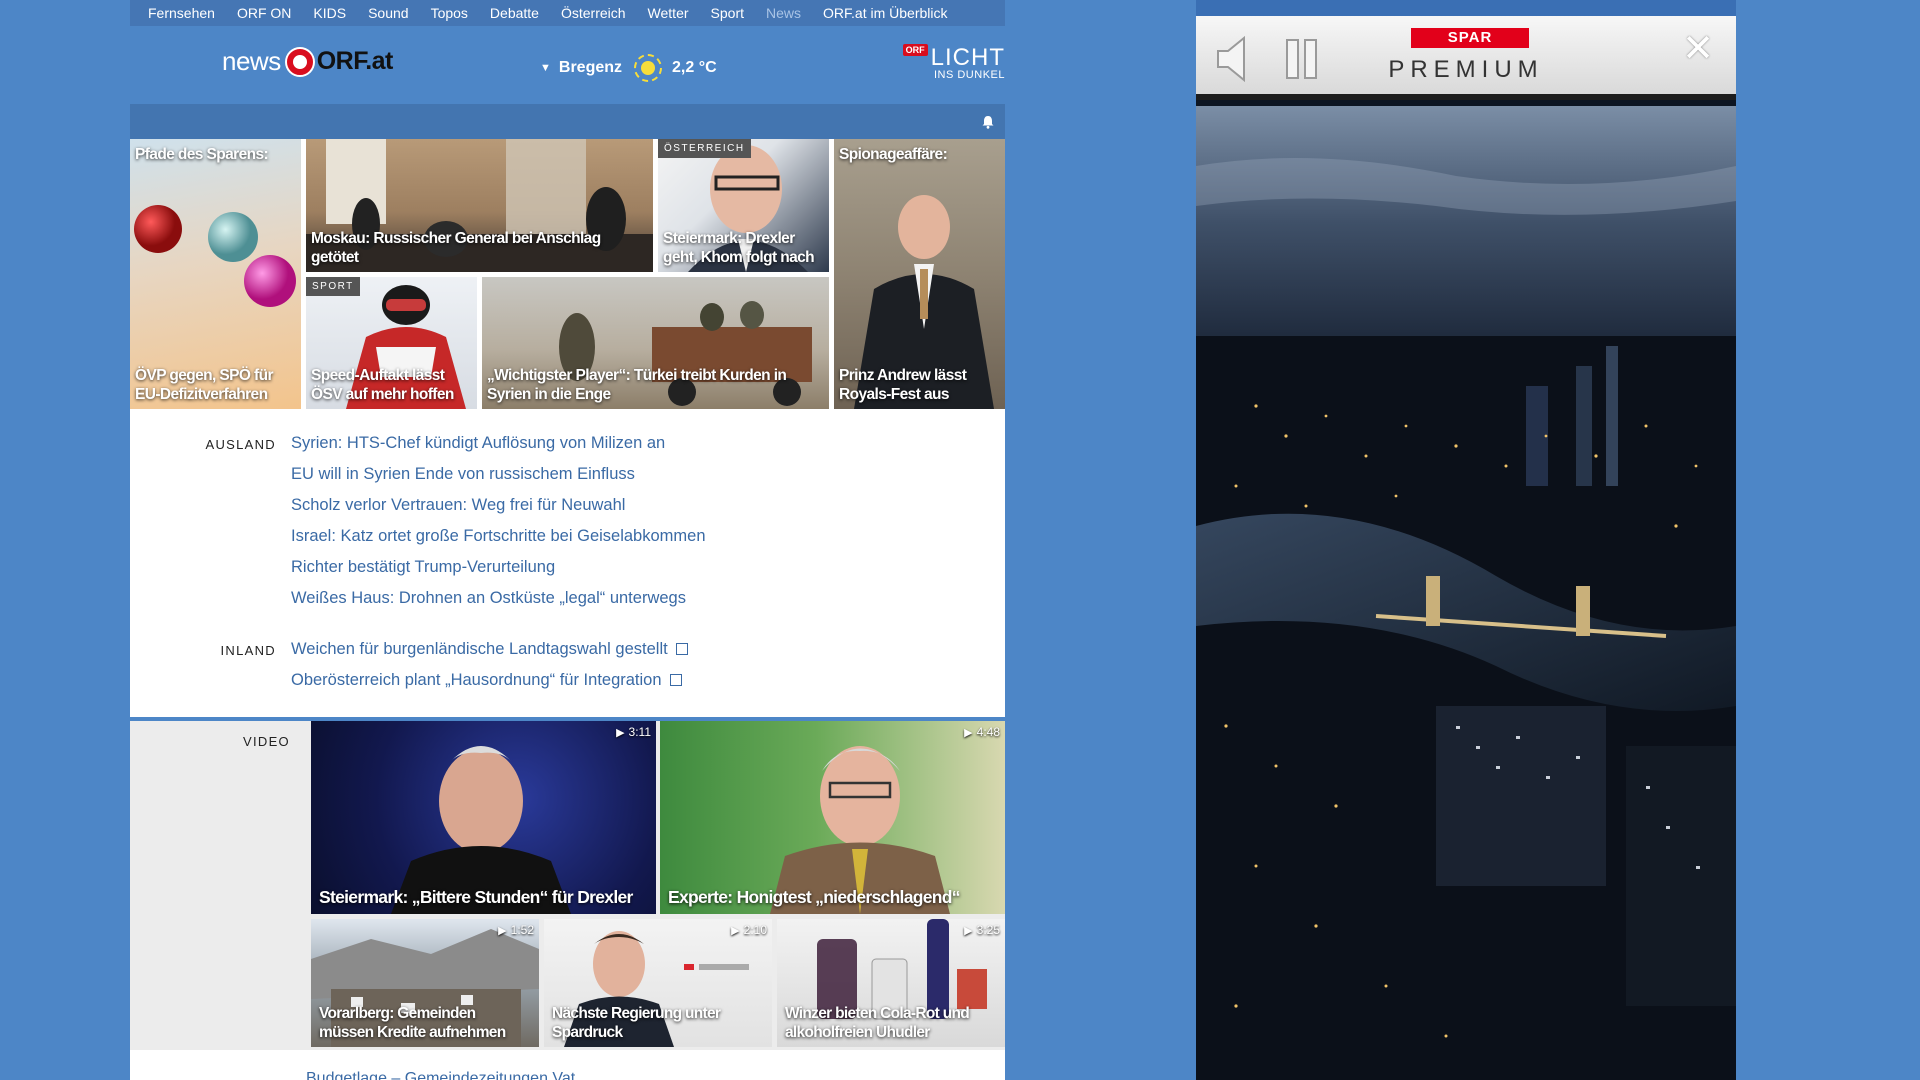 This screenshot has width=1920, height=1080. I want to click on ad-top-strip, so click(1466, 8).